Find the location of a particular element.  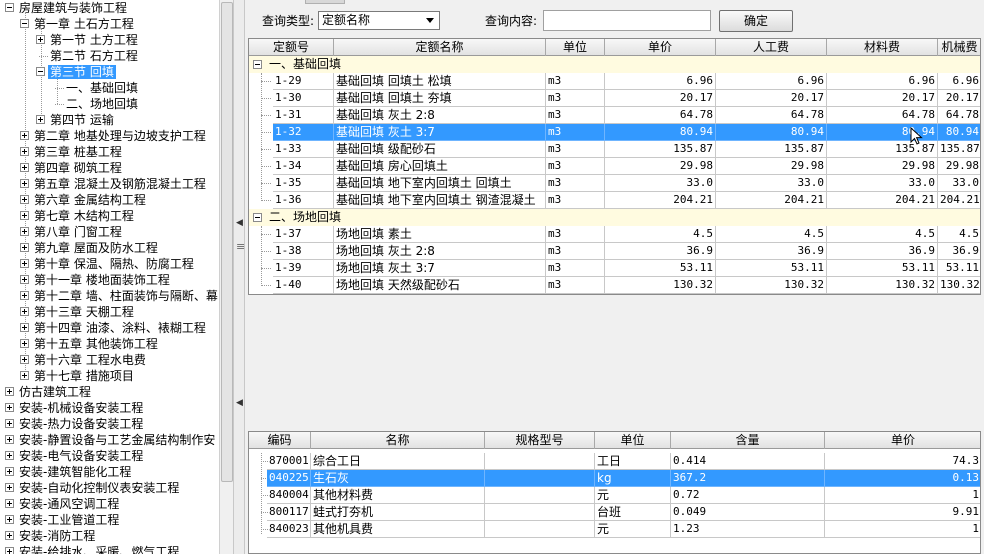

resource-row: 840023 其他机具费 元 1.23 1 is located at coordinates (614, 529).